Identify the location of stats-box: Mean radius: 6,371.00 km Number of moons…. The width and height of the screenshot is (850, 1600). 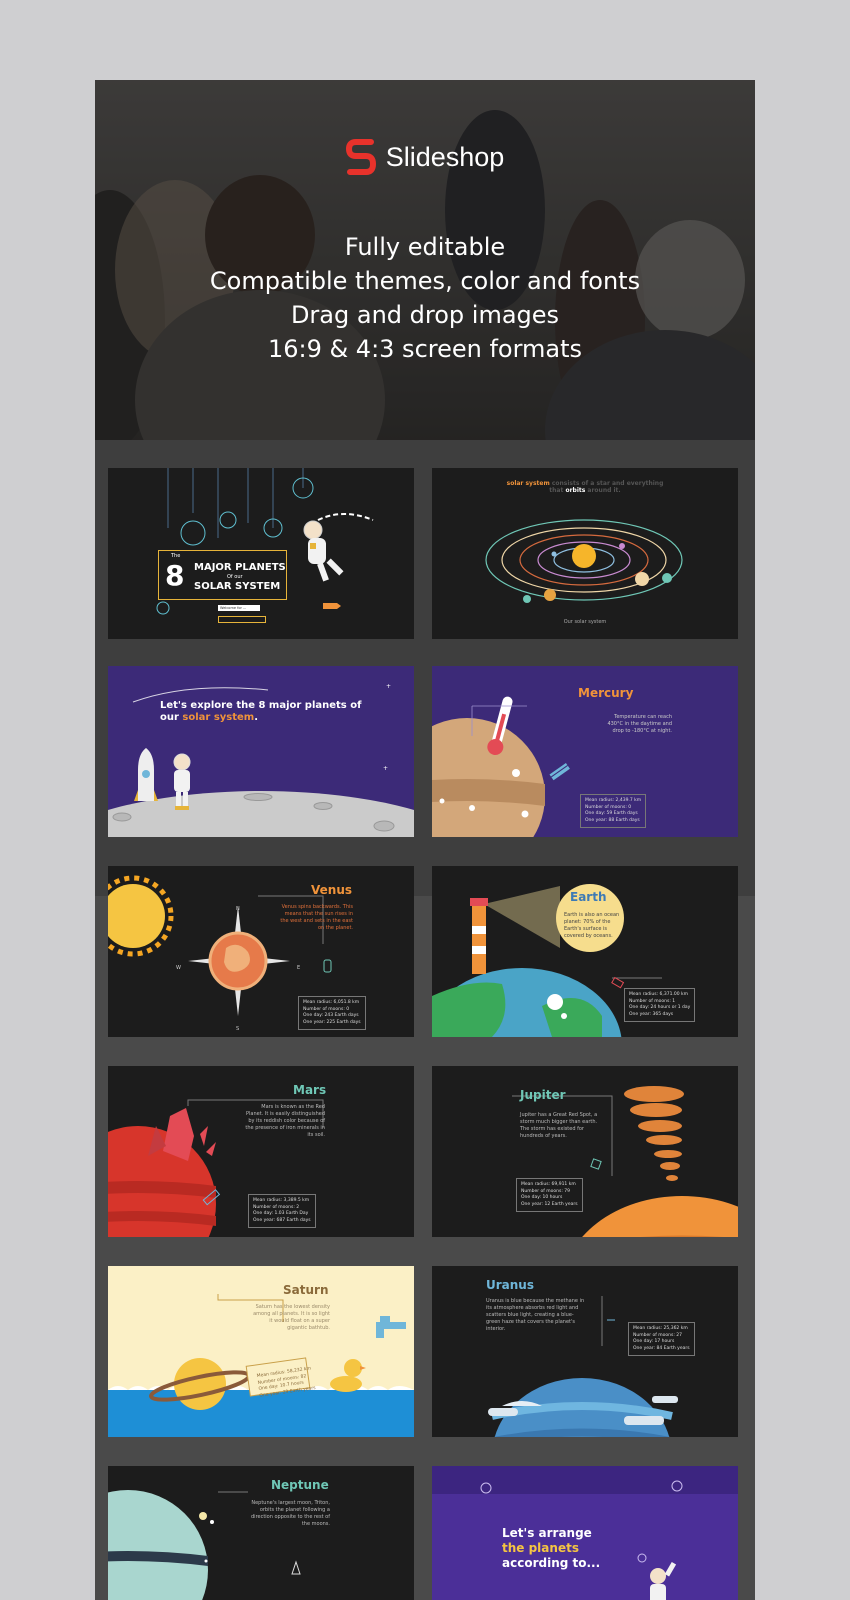
(660, 1005).